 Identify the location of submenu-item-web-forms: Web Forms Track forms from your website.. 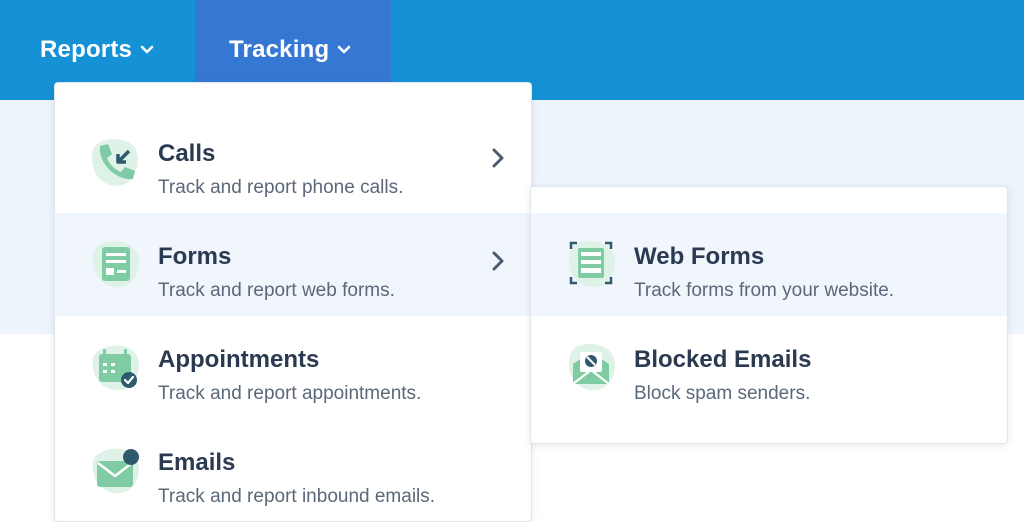
(769, 264).